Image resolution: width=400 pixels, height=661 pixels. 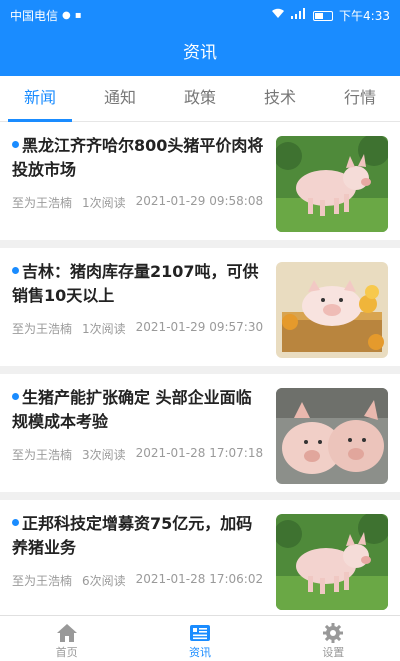 I want to click on article-title-text: 正邦科技定增募资75亿元，加码养猪业务, so click(x=132, y=535).